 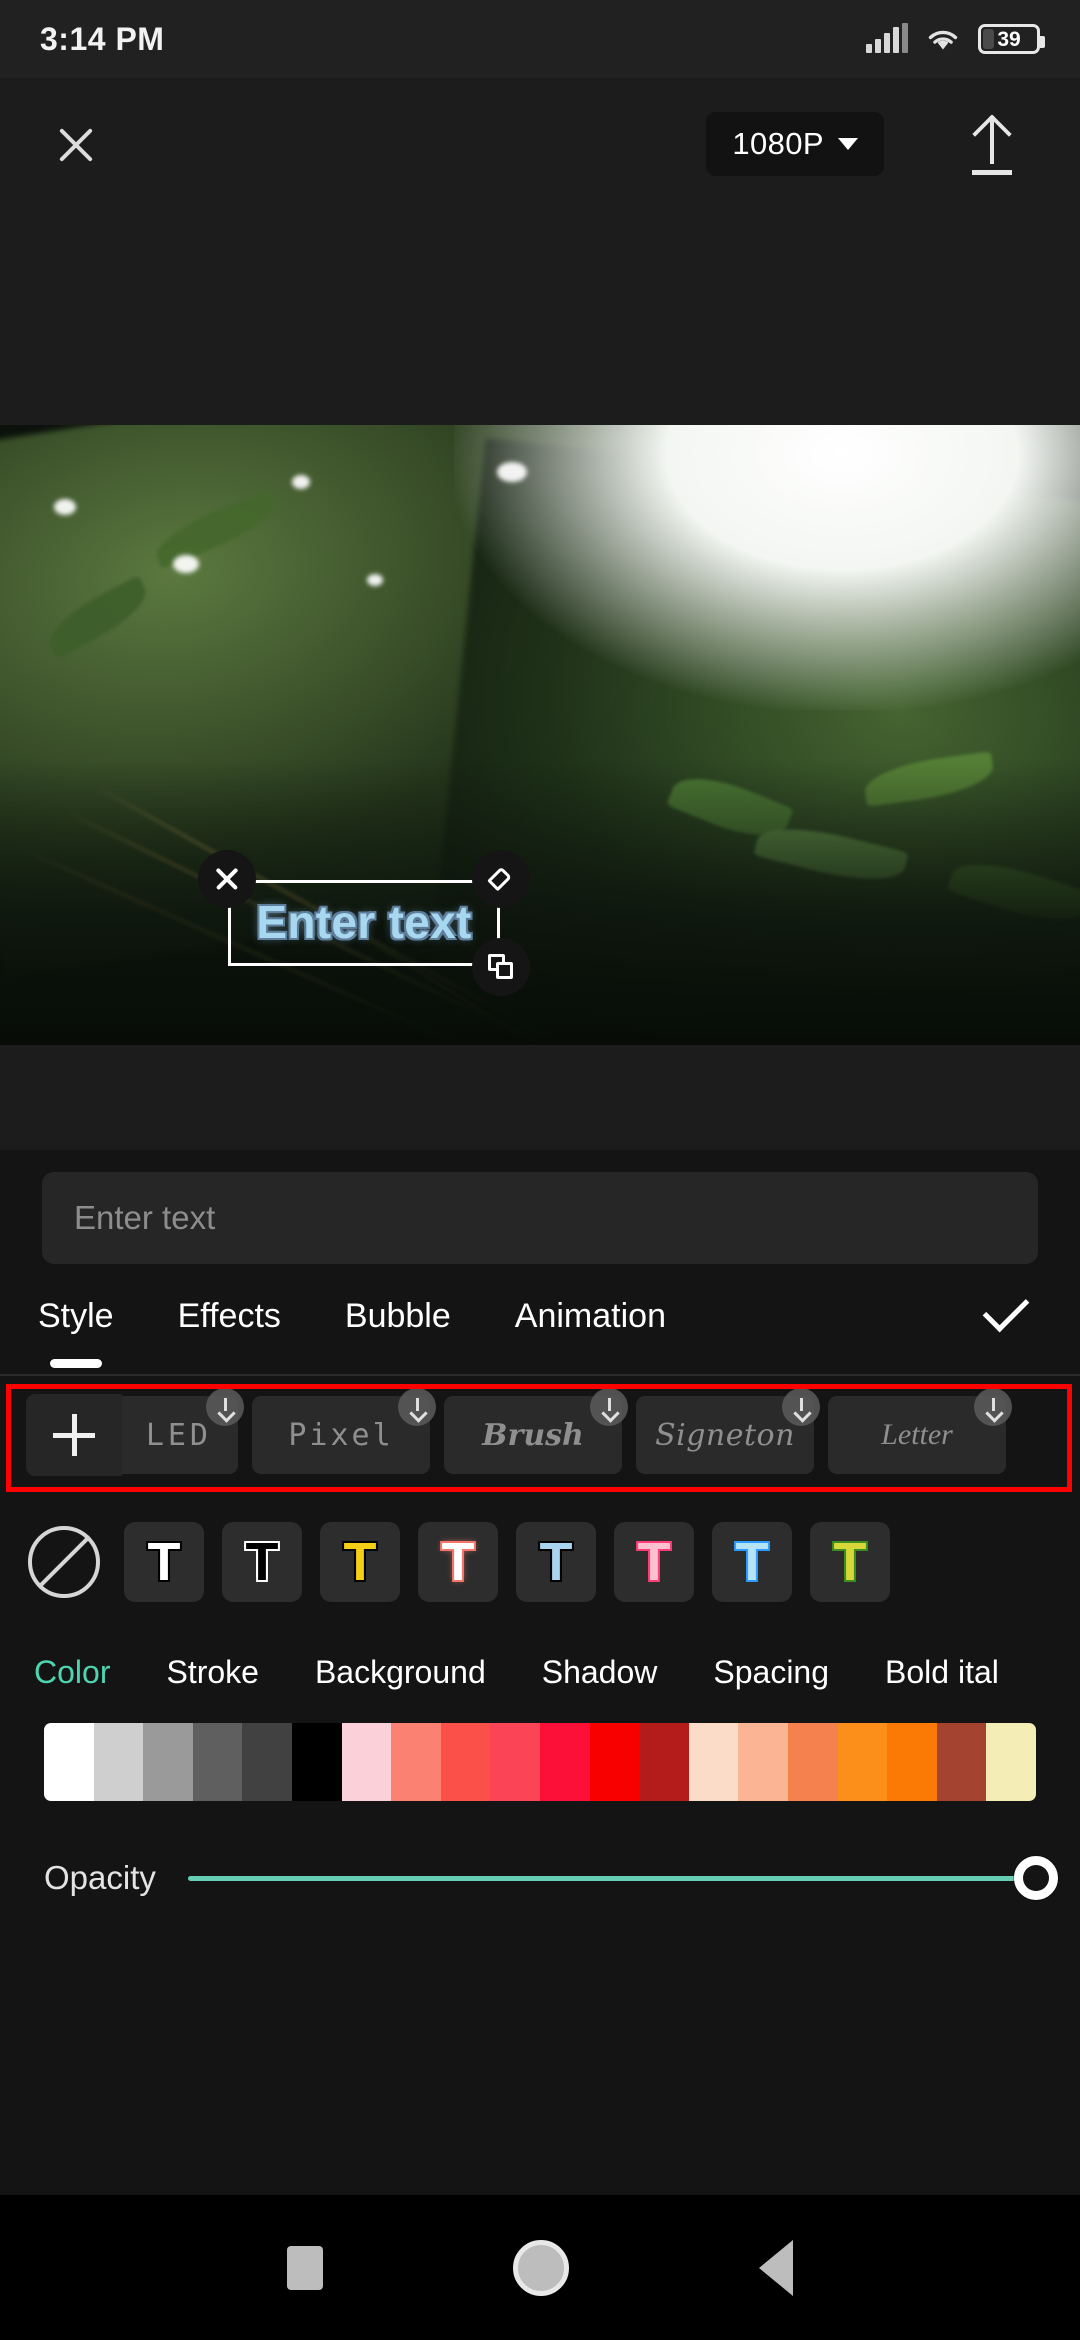 I want to click on circle-home-icon, so click(x=541, y=2267).